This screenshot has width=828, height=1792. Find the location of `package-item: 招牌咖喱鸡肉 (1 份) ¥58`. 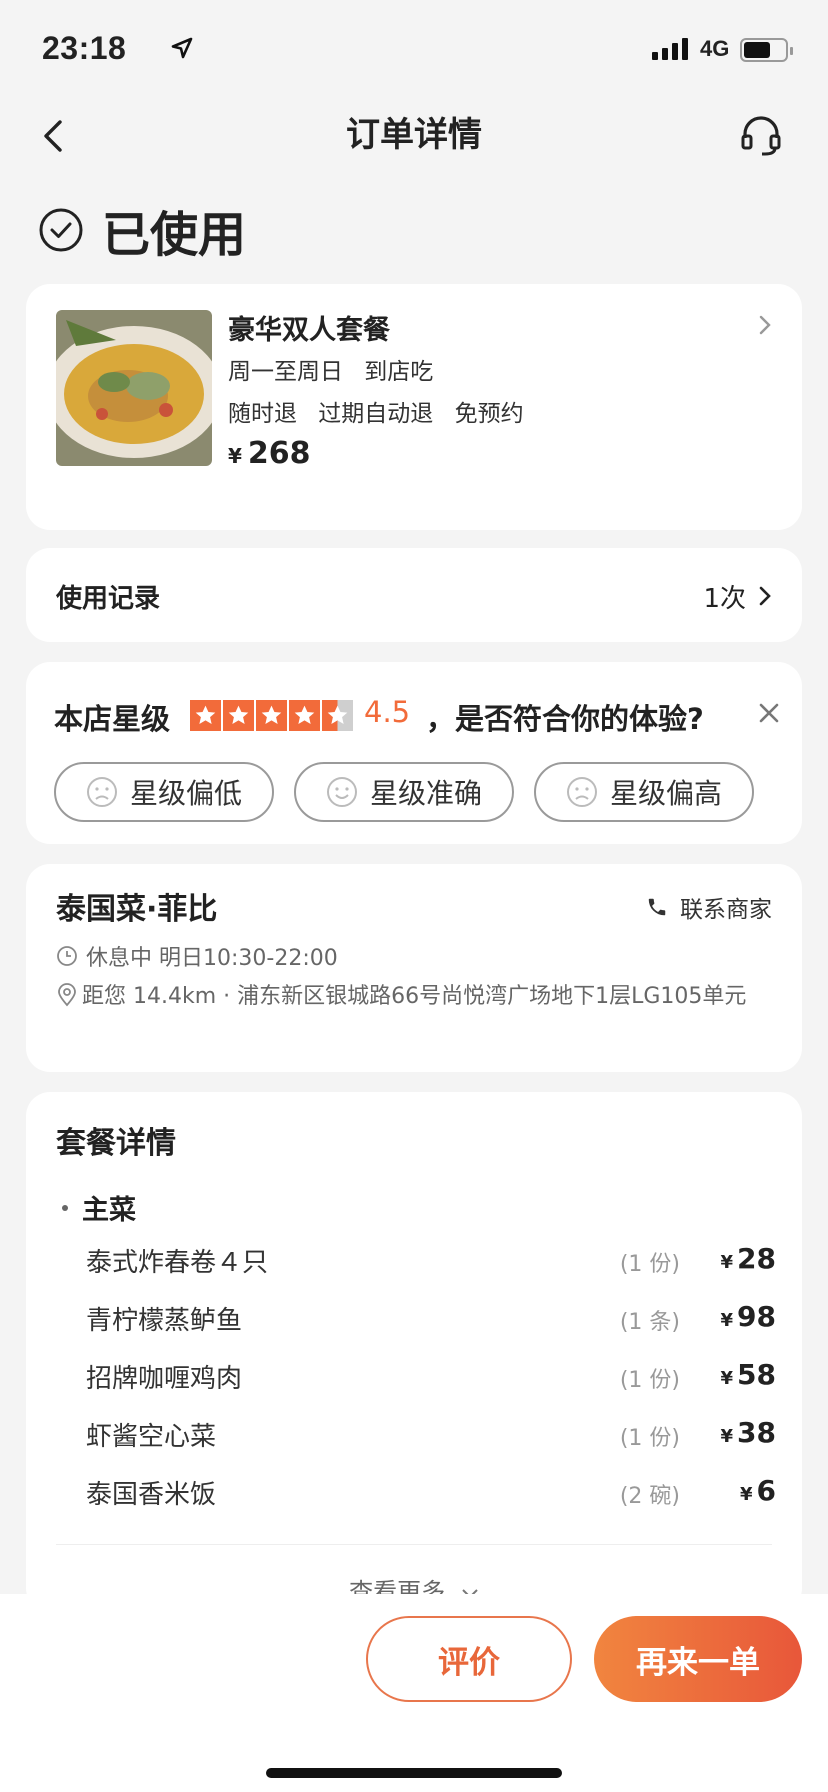

package-item: 招牌咖喱鸡肉 (1 份) ¥58 is located at coordinates (431, 1378).